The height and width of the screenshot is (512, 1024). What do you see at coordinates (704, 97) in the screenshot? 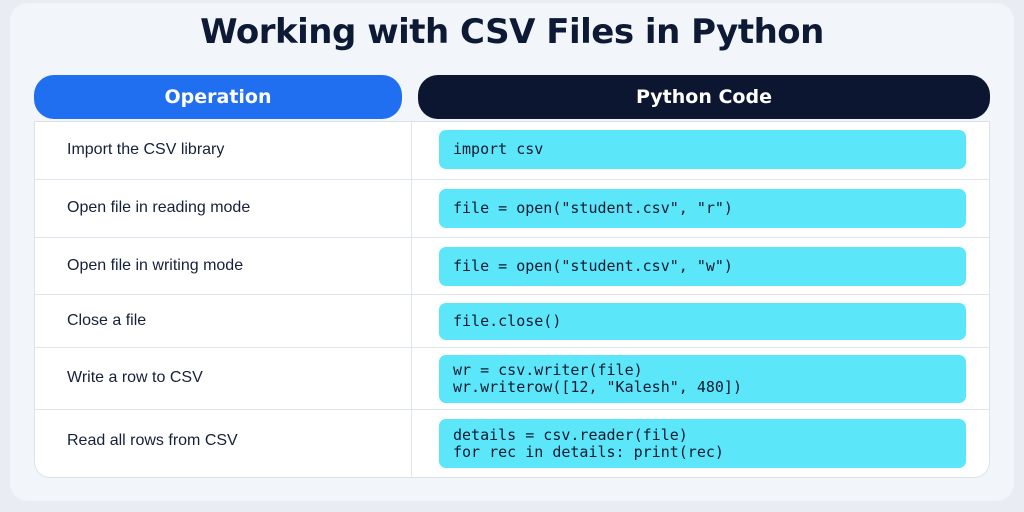
I see `python-code-column-header: Python Code` at bounding box center [704, 97].